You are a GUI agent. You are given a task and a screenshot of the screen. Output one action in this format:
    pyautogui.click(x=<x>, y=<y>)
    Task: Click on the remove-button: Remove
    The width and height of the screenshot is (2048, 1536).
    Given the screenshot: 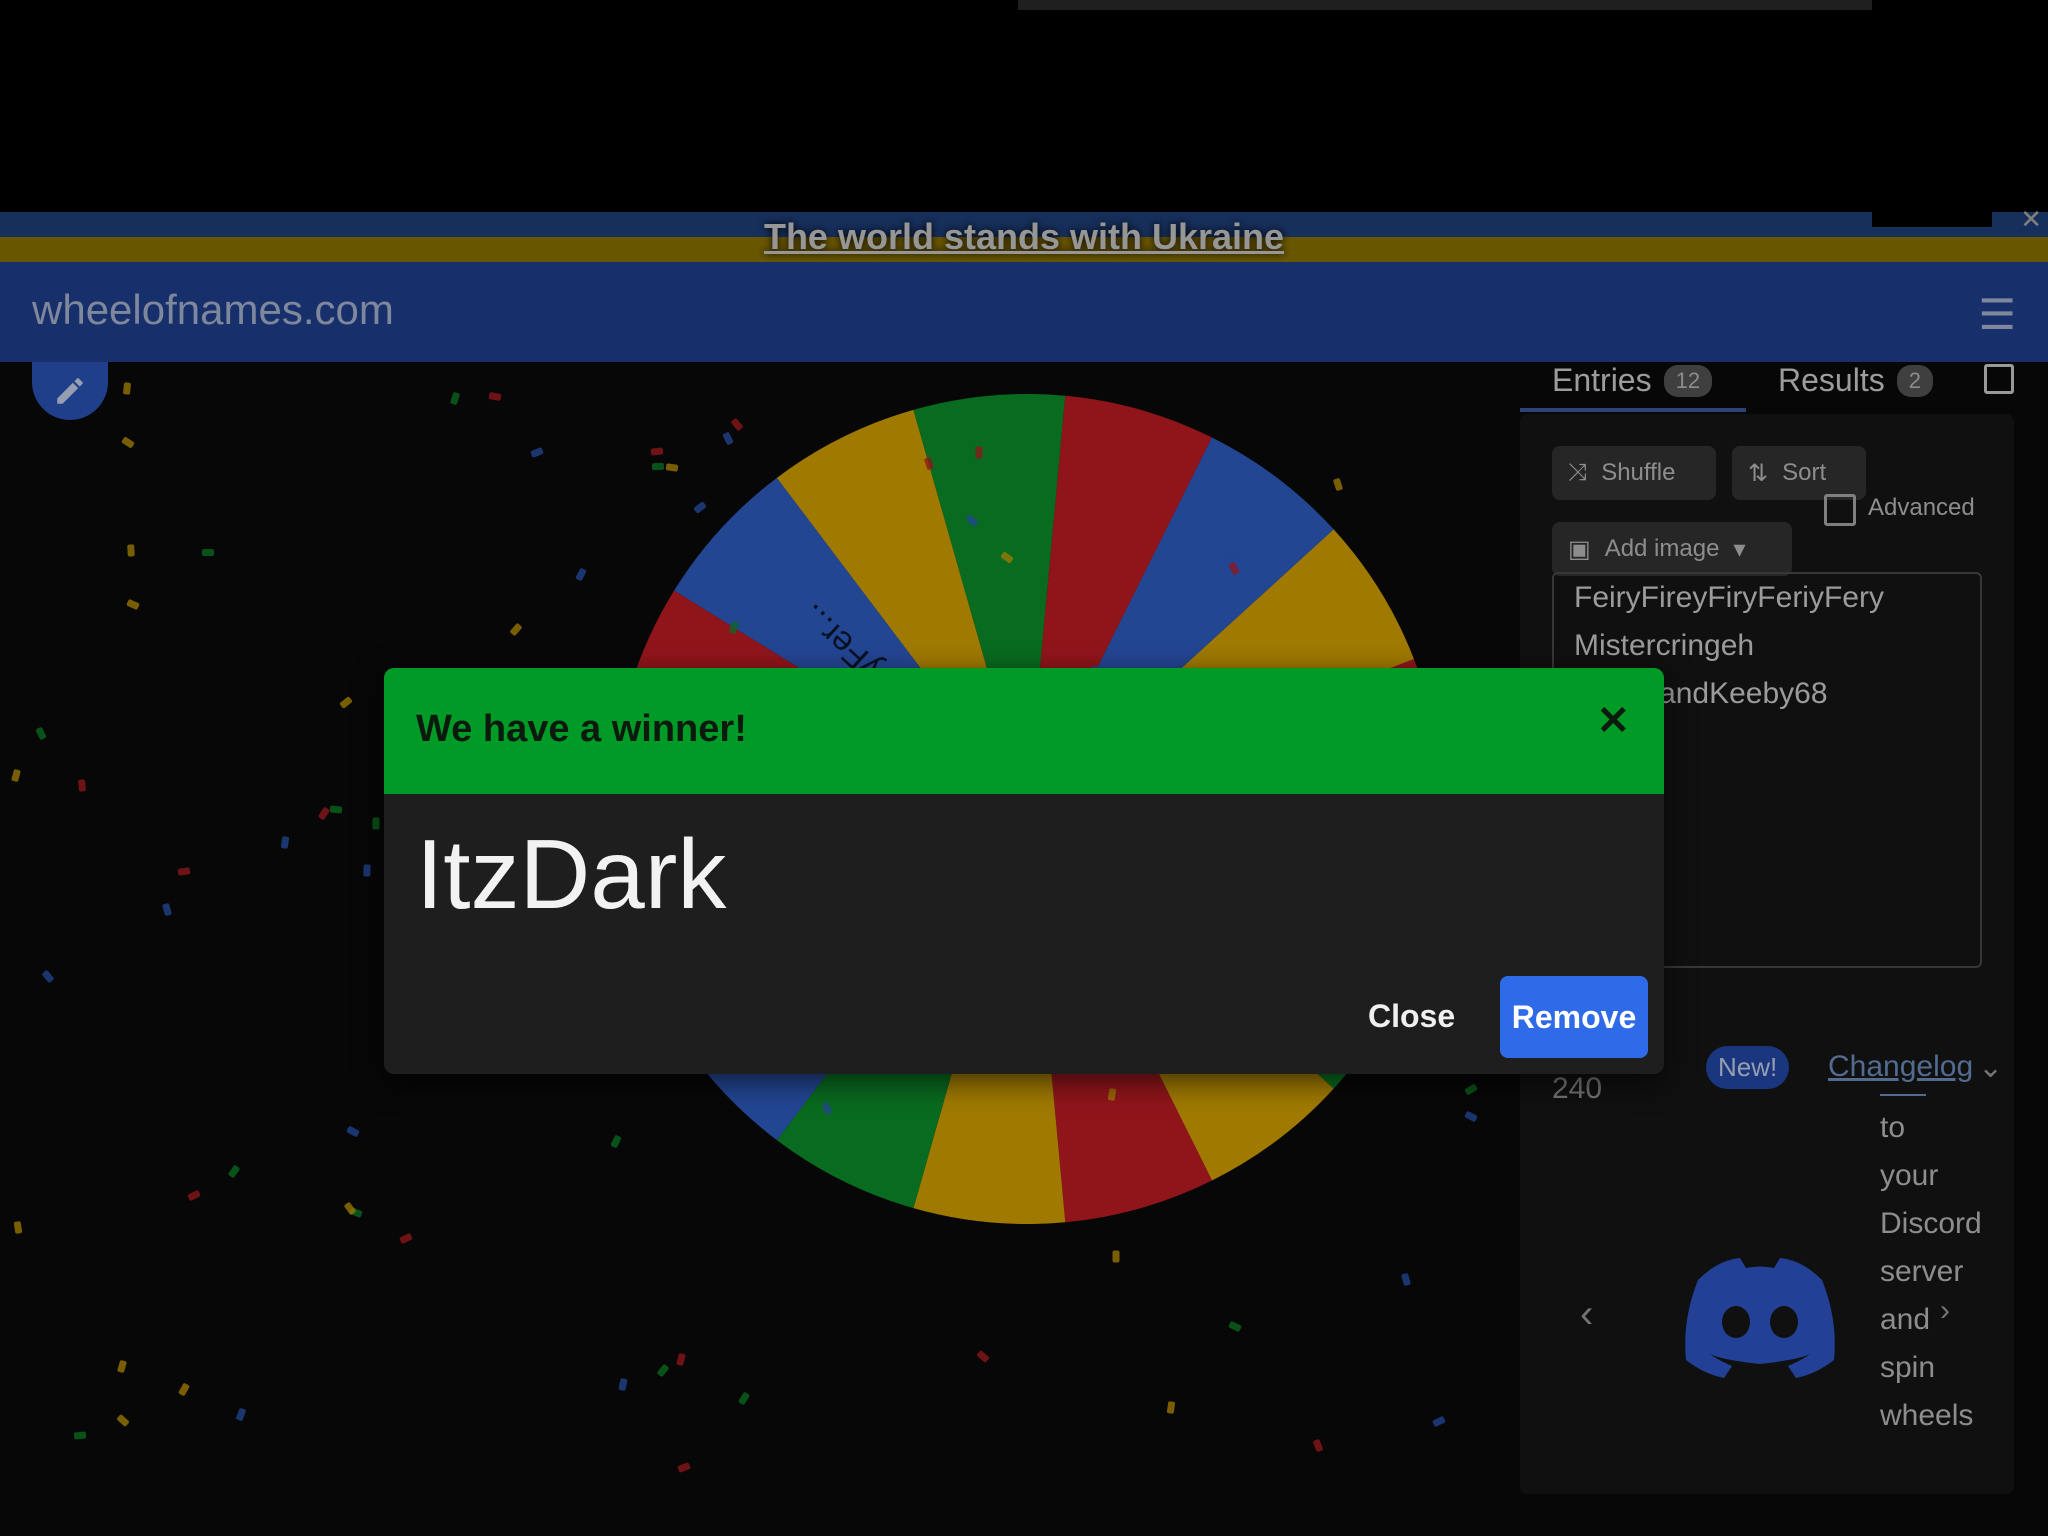 What is the action you would take?
    pyautogui.click(x=1574, y=1017)
    